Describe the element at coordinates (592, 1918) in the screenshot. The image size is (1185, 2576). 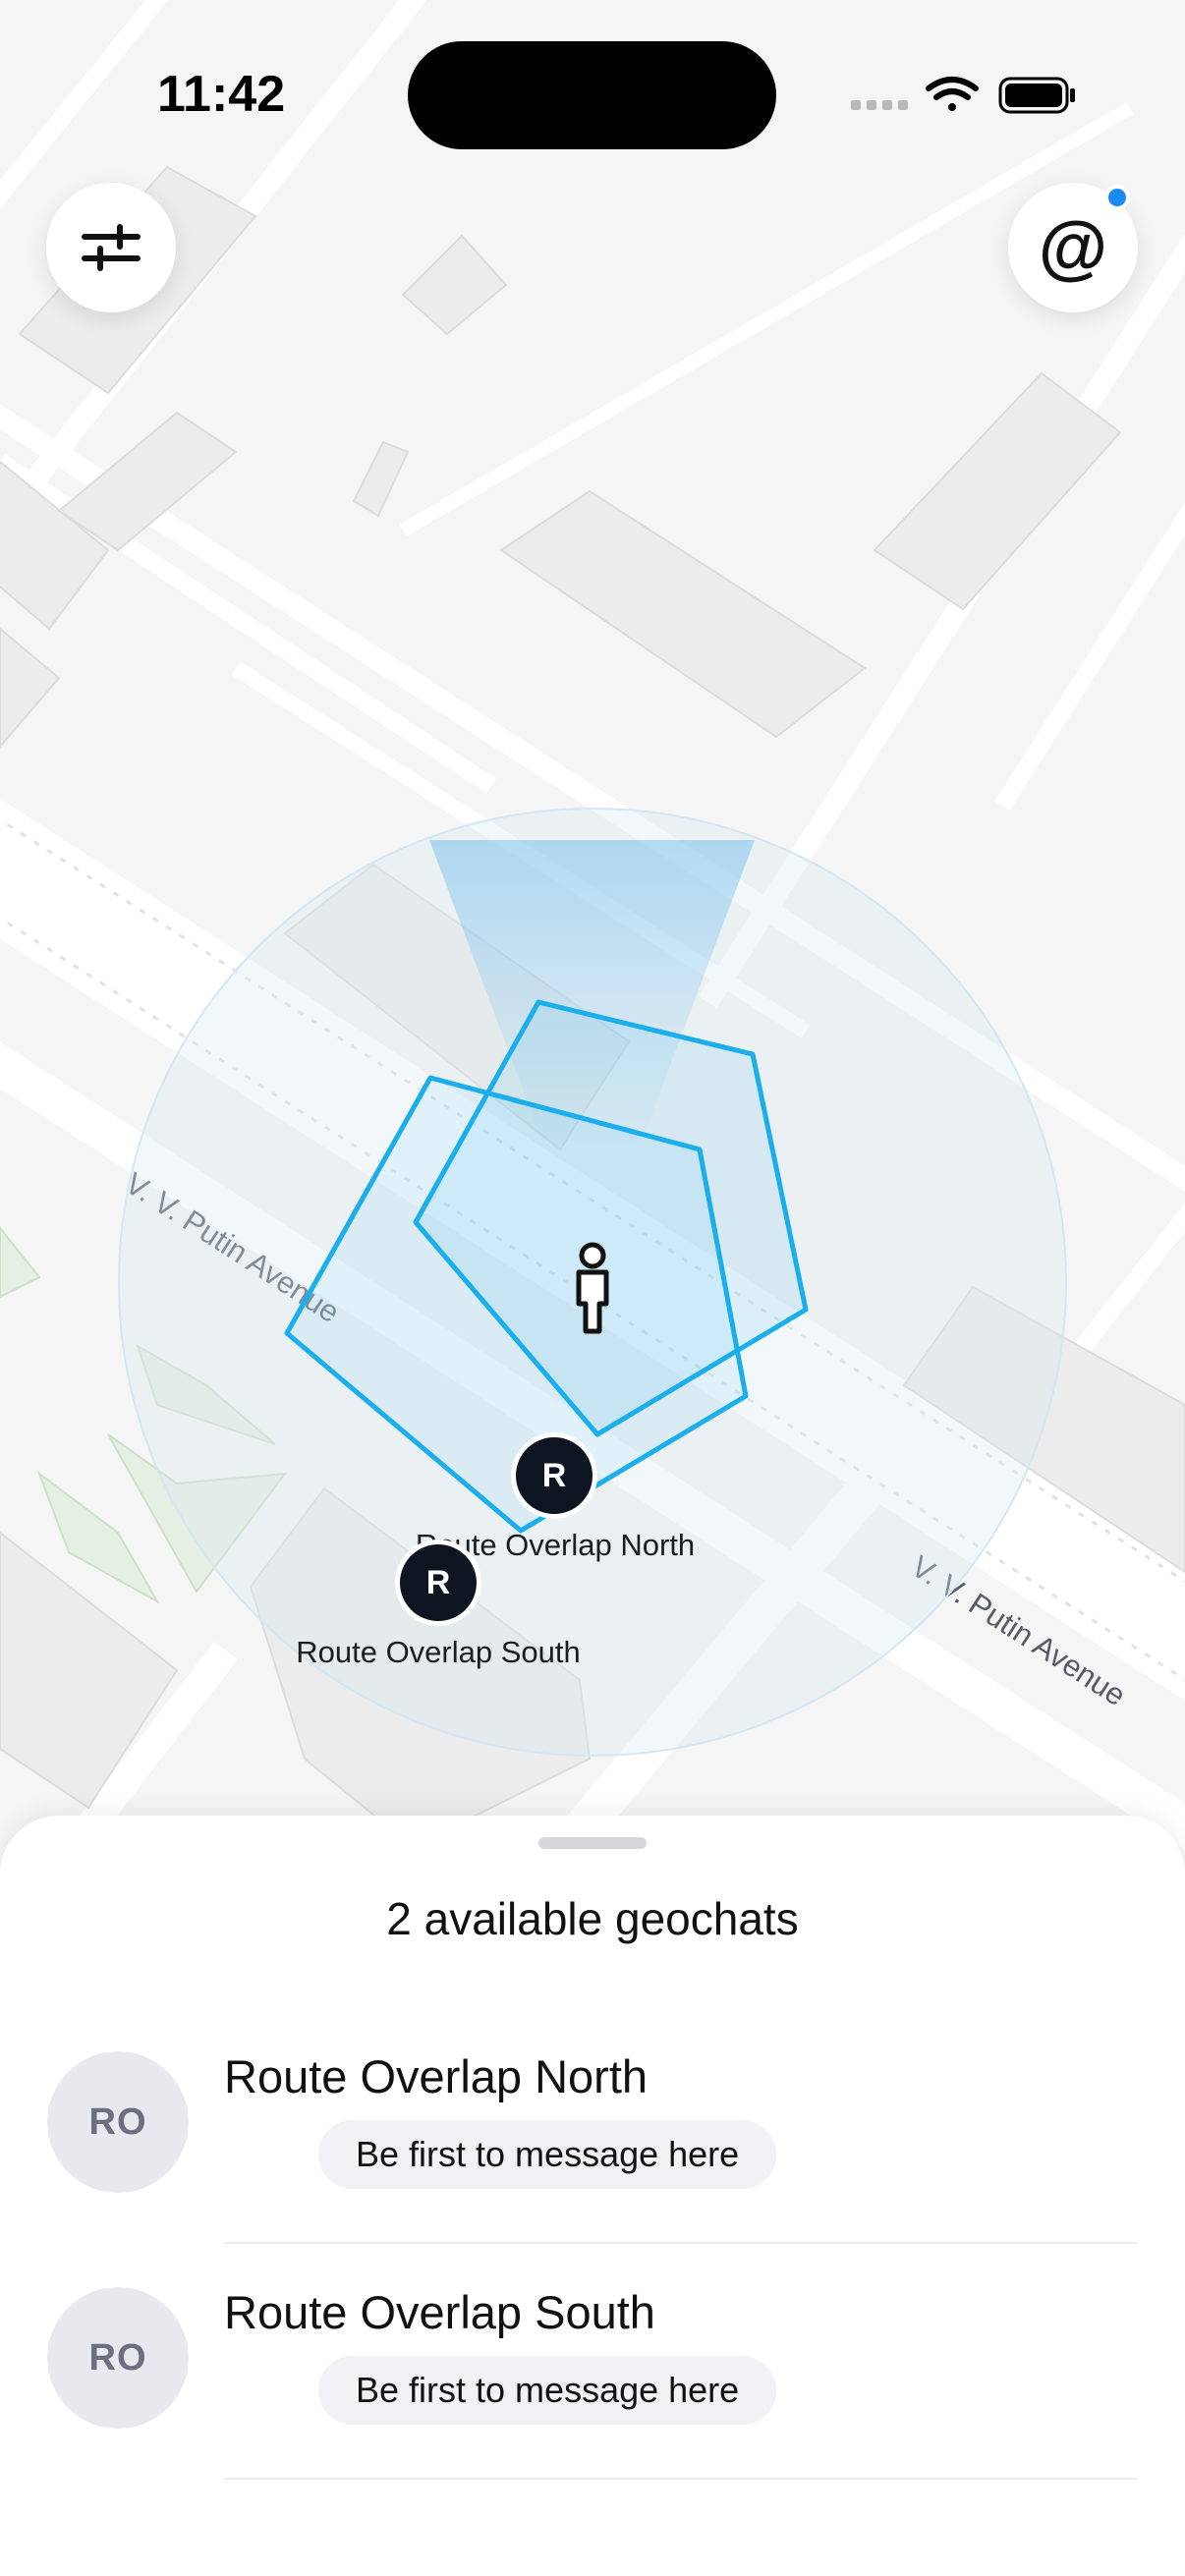
I see `sheet-title: 2 available geochats` at that location.